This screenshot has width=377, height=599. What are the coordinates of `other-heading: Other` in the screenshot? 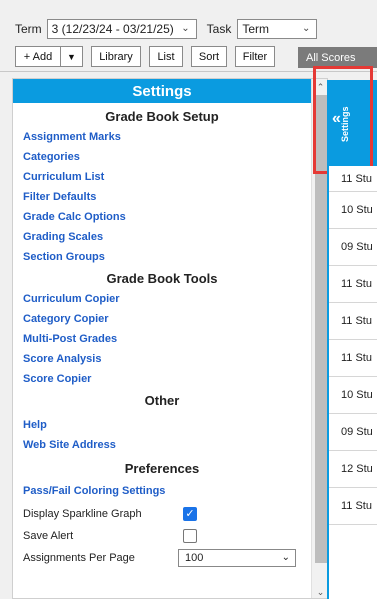 It's located at (162, 400).